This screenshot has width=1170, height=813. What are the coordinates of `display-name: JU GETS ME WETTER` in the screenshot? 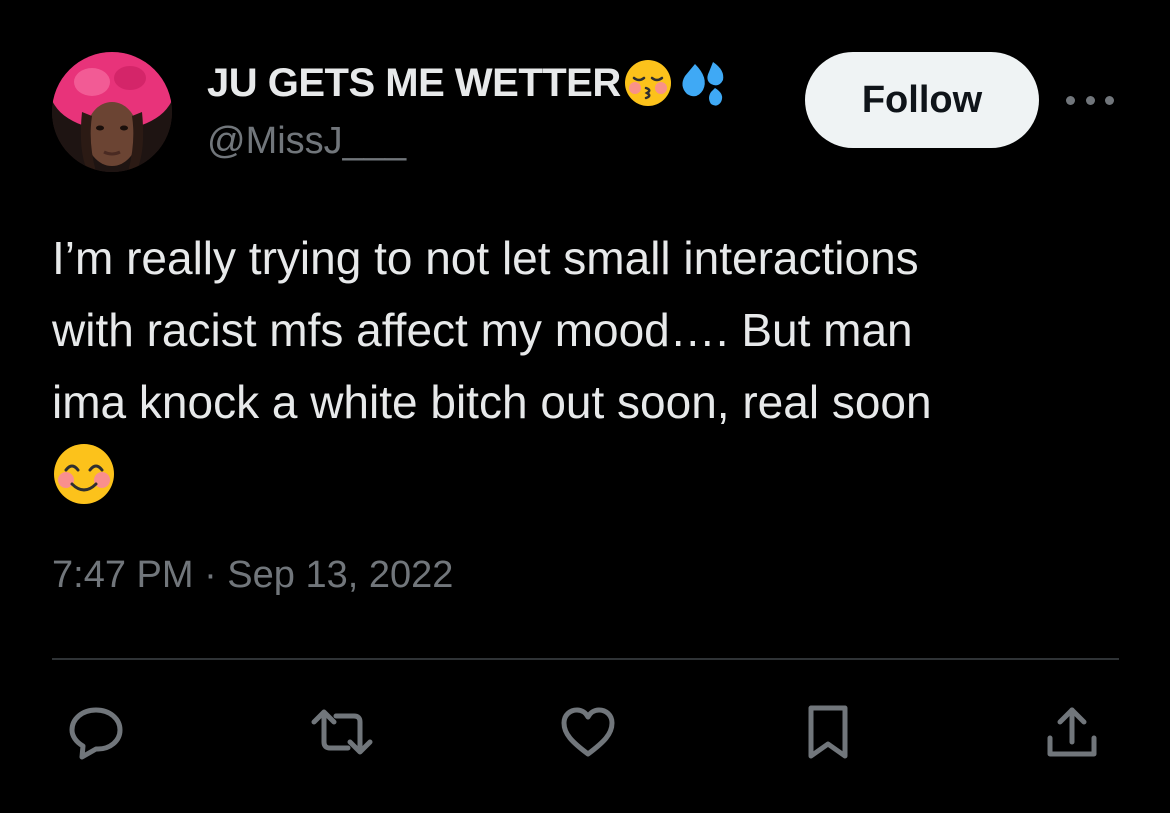 It's located at (414, 83).